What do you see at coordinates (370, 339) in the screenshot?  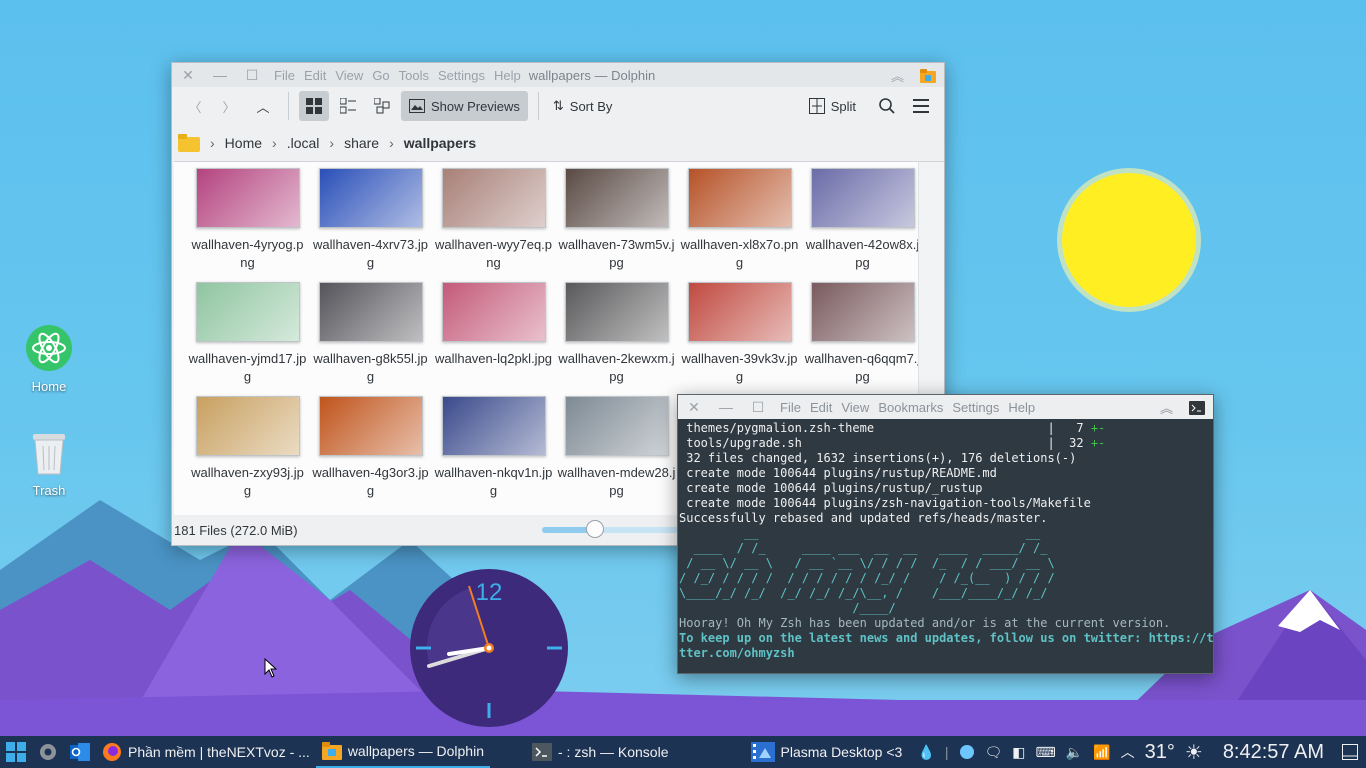 I see `file-item: wallhaven-g8k55l.jpg` at bounding box center [370, 339].